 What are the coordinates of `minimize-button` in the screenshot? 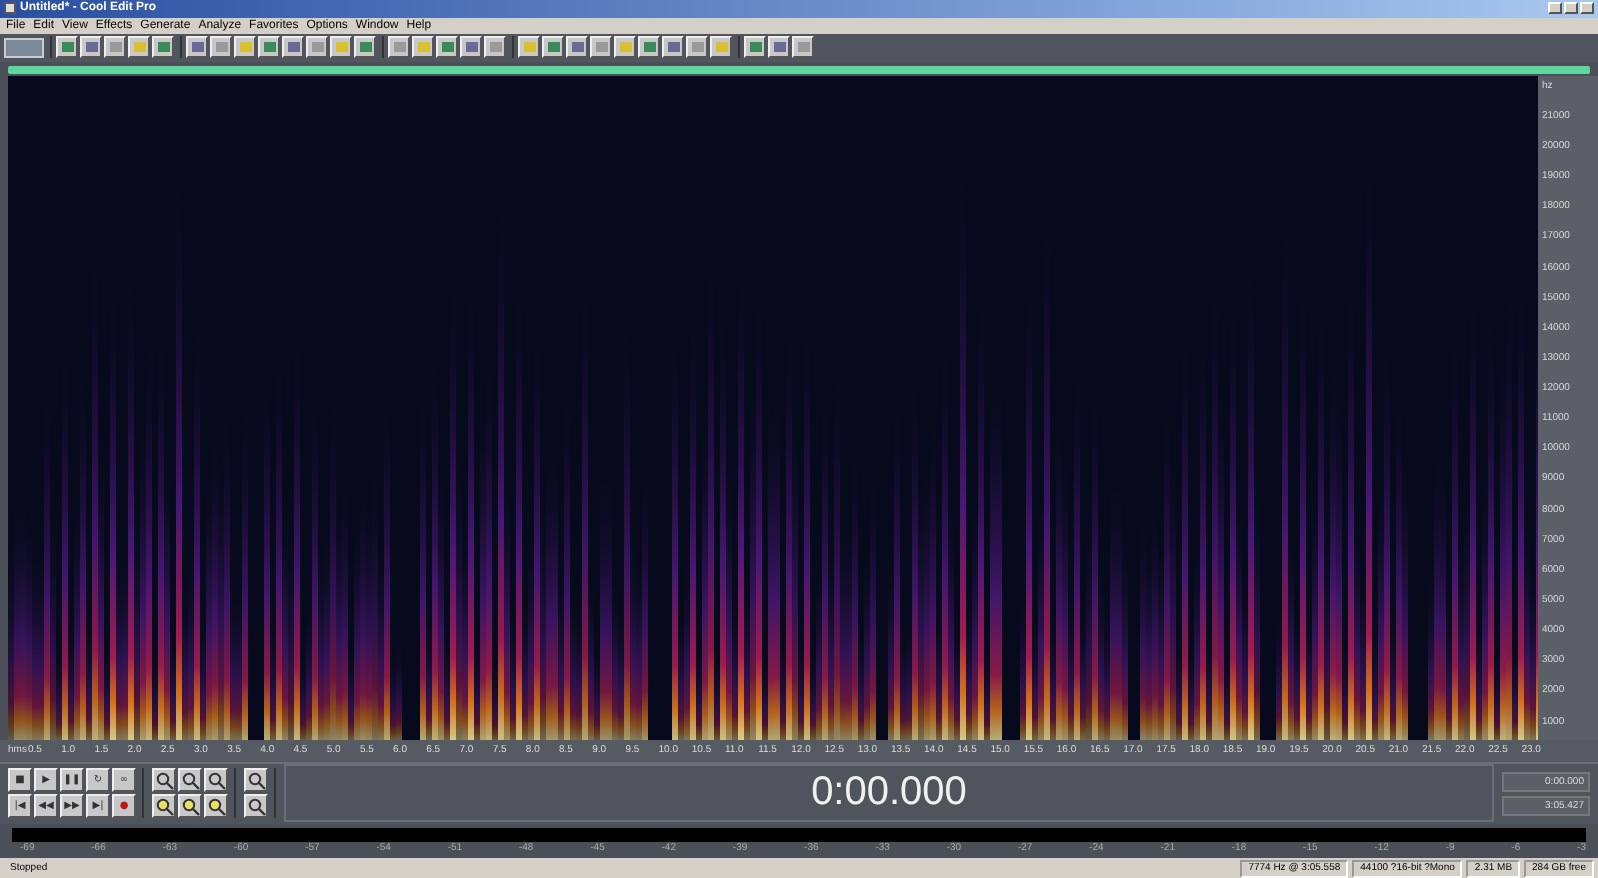 It's located at (1555, 8).